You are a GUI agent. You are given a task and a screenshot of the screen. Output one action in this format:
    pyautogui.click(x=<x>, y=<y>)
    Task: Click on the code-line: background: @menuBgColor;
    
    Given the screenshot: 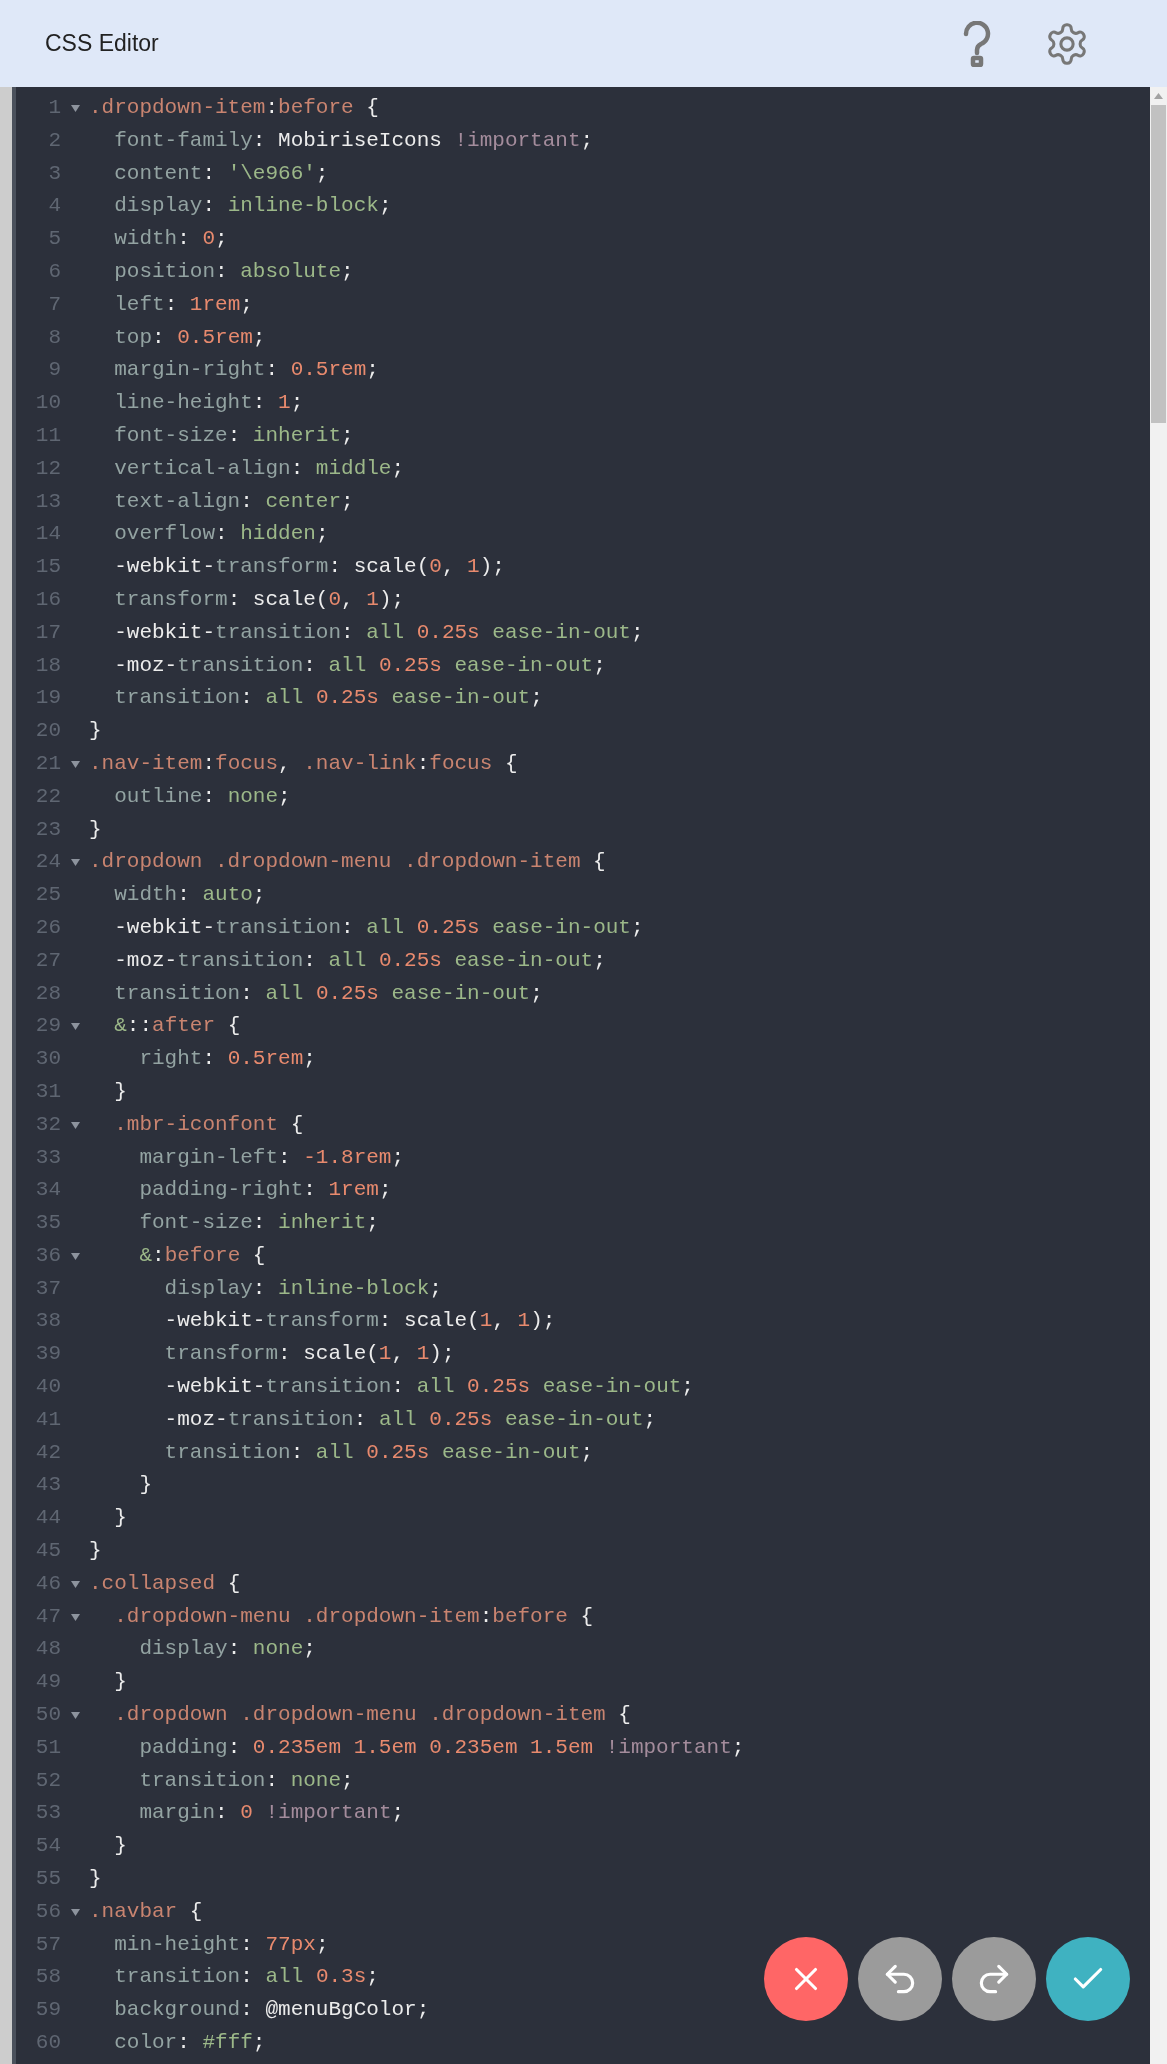 What is the action you would take?
    pyautogui.click(x=271, y=2010)
    